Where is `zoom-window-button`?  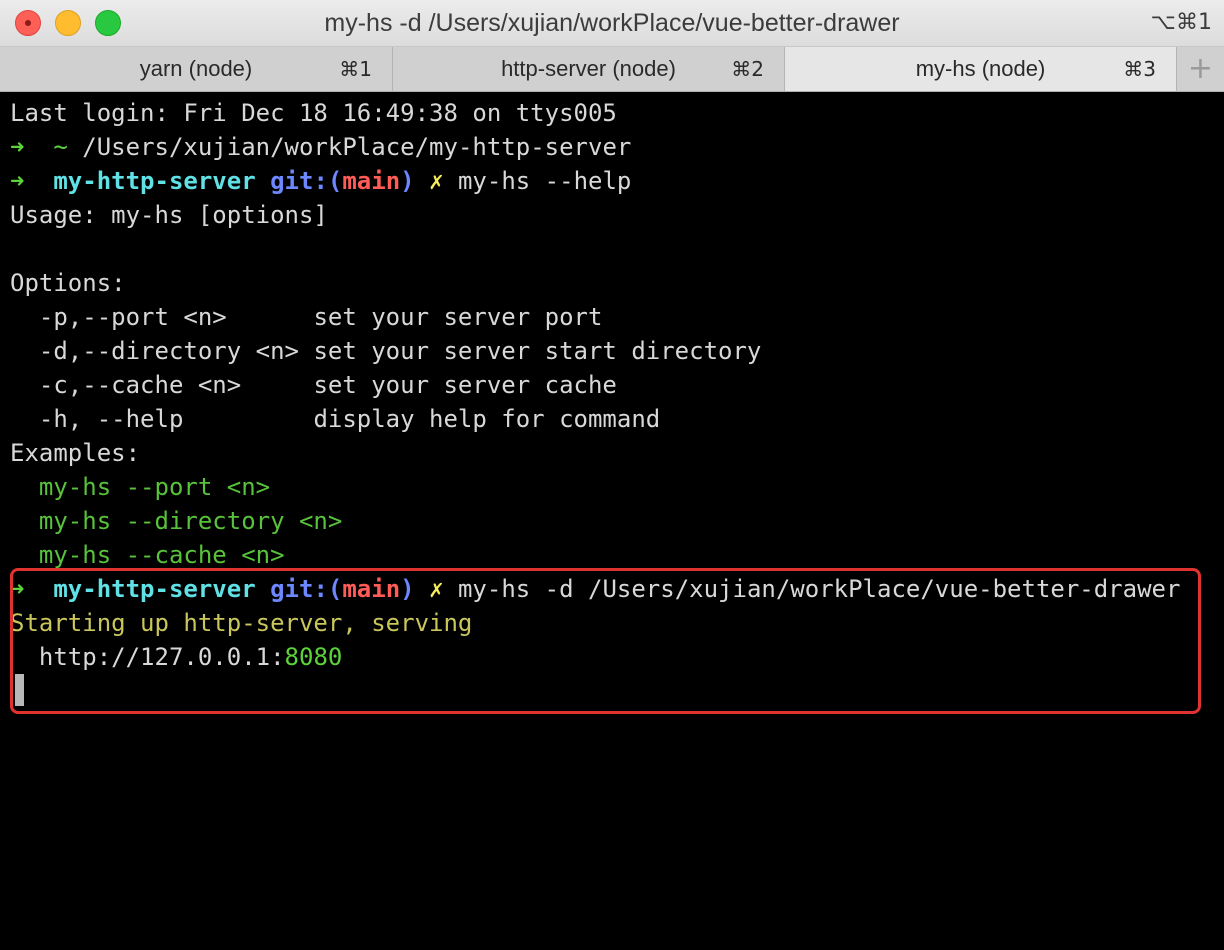 zoom-window-button is located at coordinates (108, 23).